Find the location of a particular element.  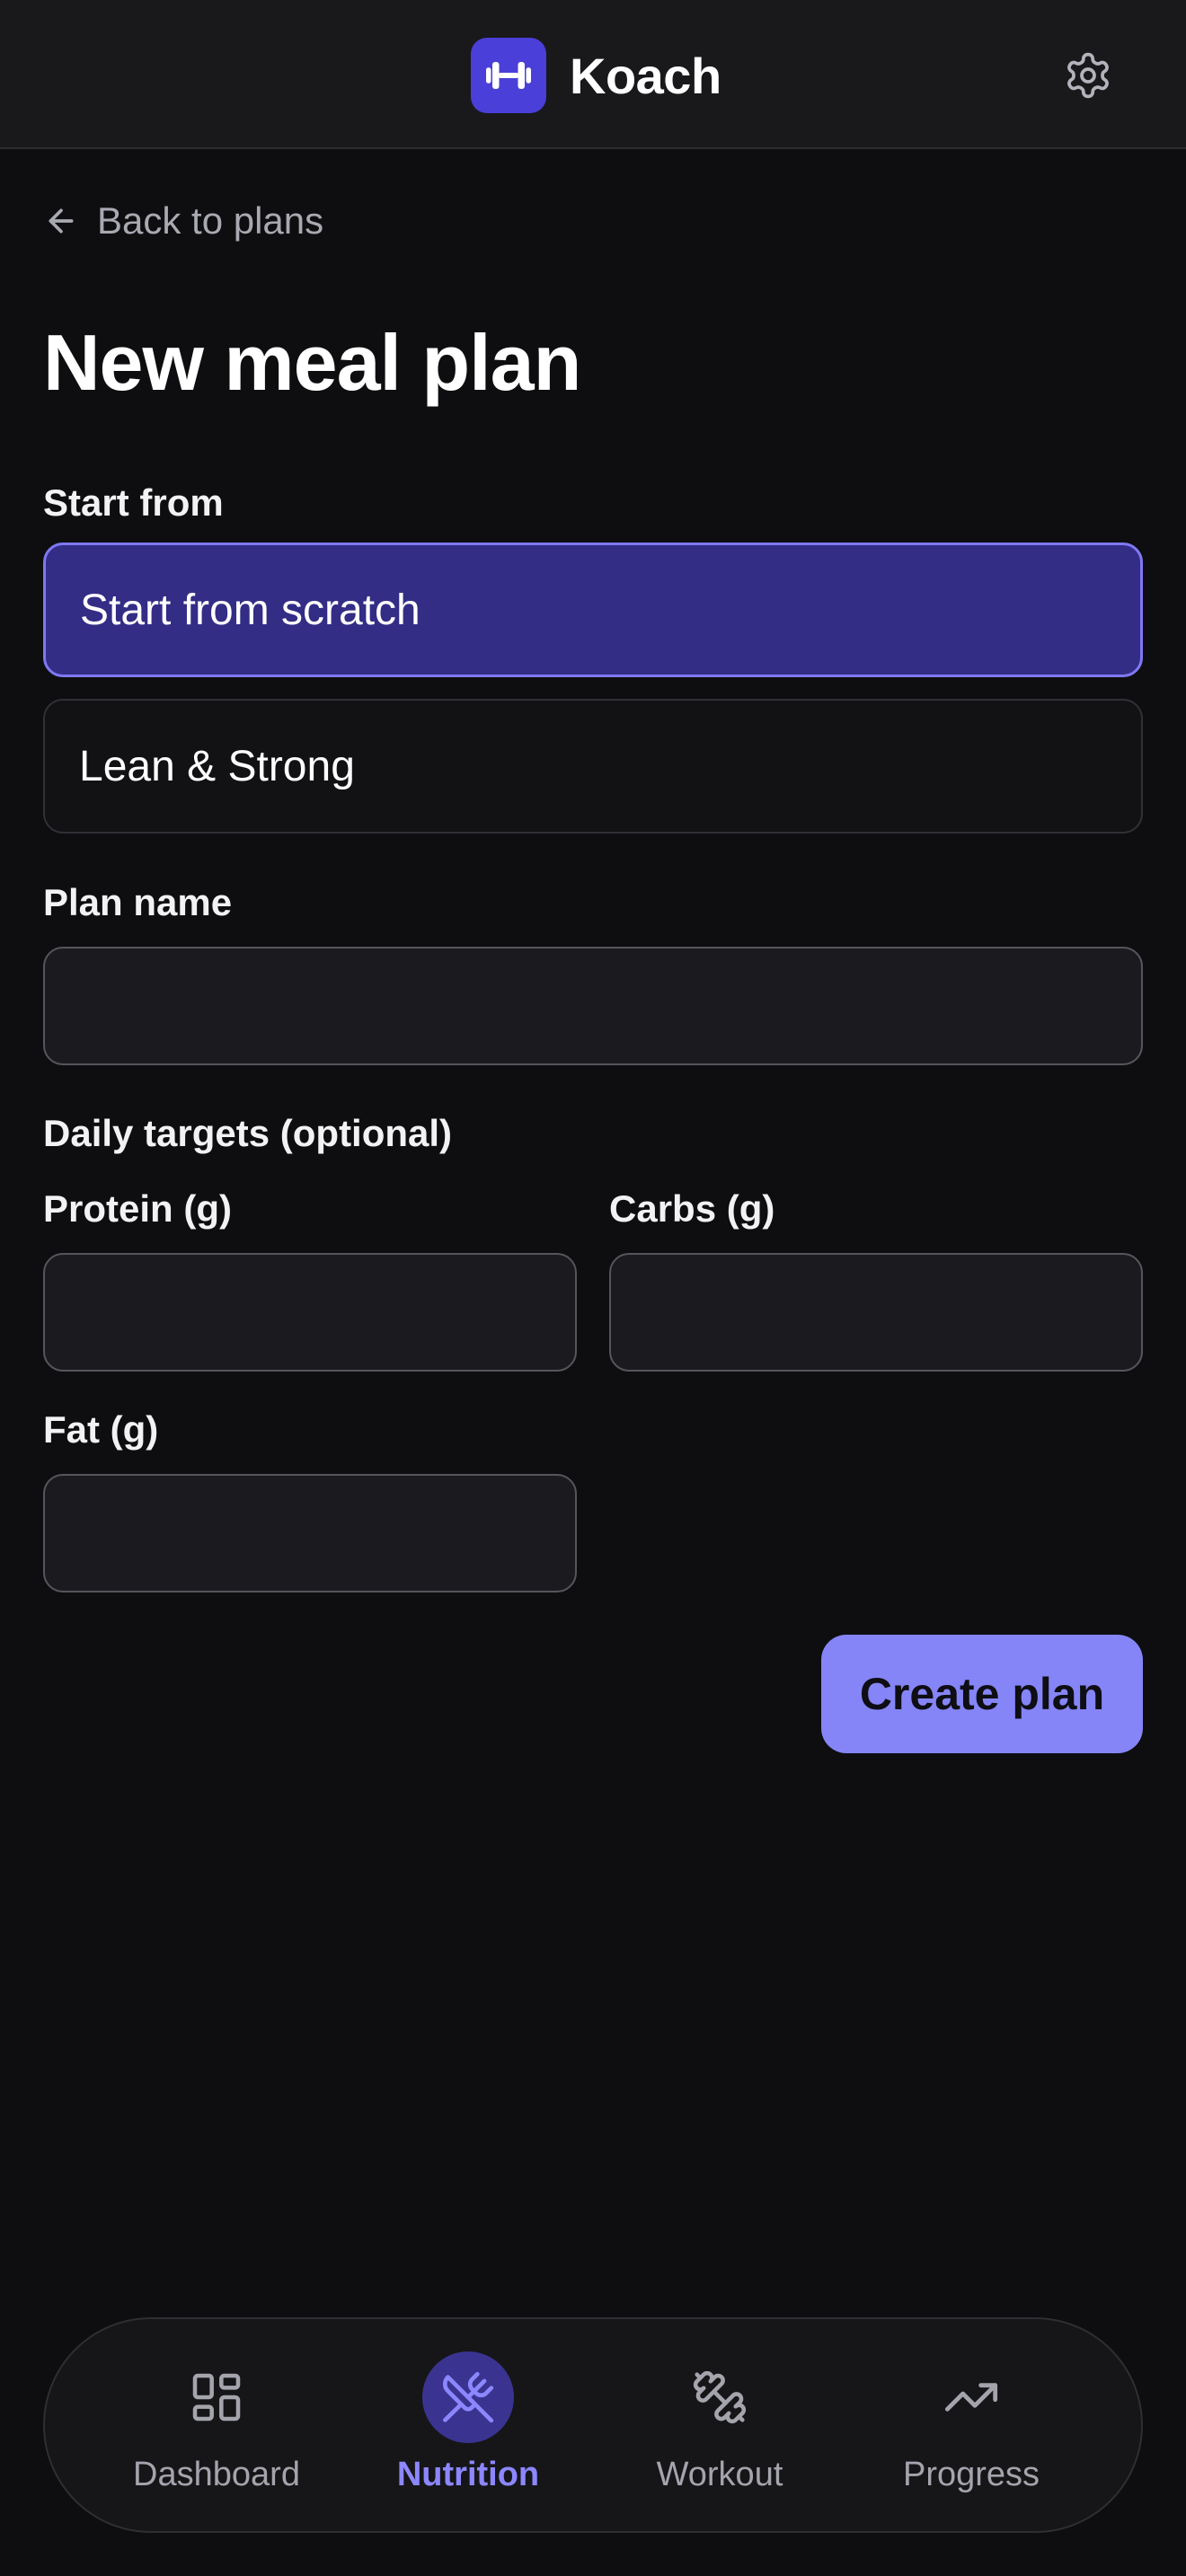

nav-item-dashboard: Dashboard is located at coordinates (216, 2427).